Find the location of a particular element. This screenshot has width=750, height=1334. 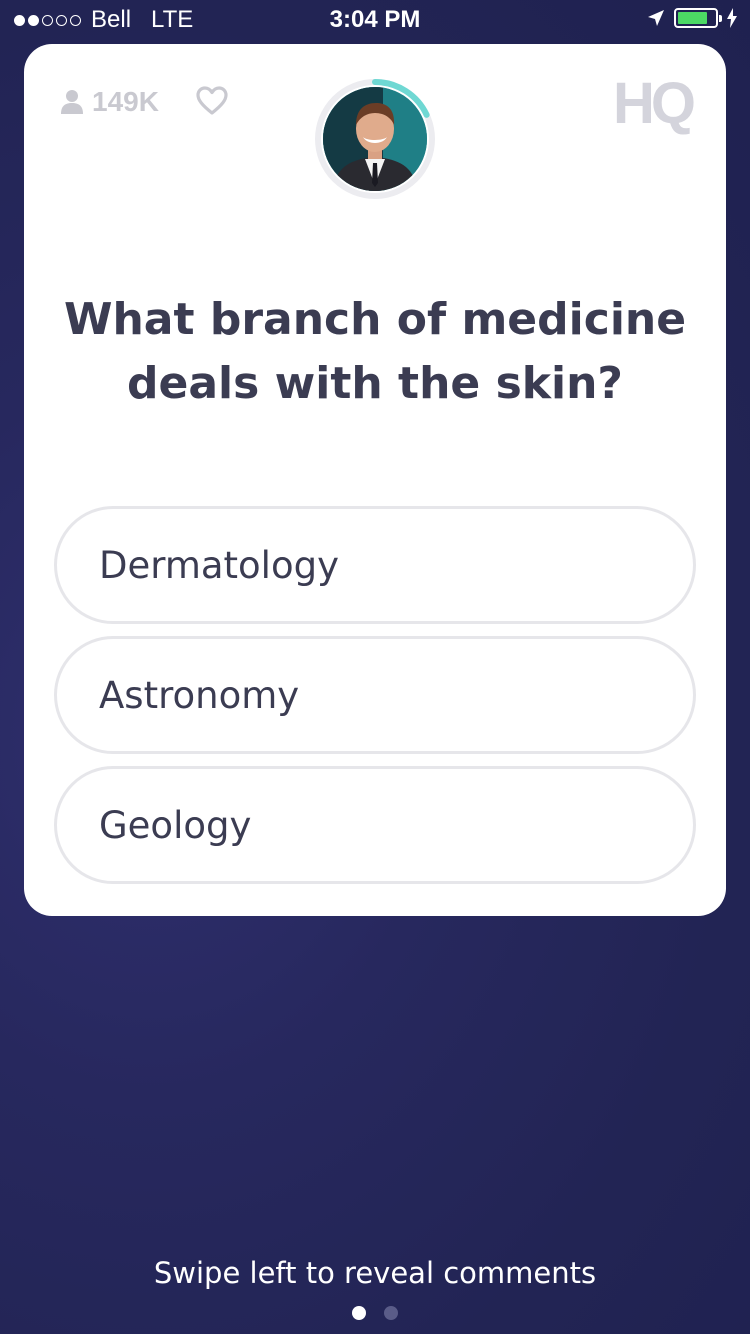

viewer-count: 149K is located at coordinates (109, 102).